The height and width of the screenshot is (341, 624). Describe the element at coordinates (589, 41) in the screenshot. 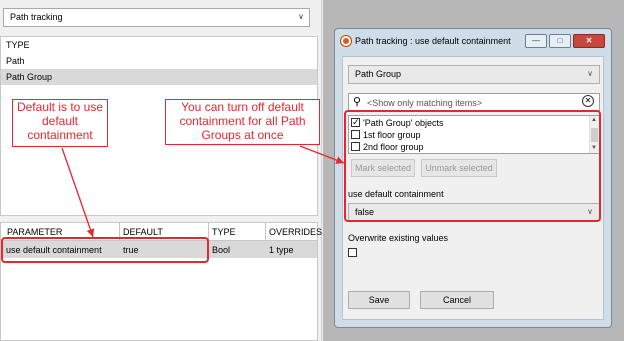

I see `close-icon: ✕` at that location.